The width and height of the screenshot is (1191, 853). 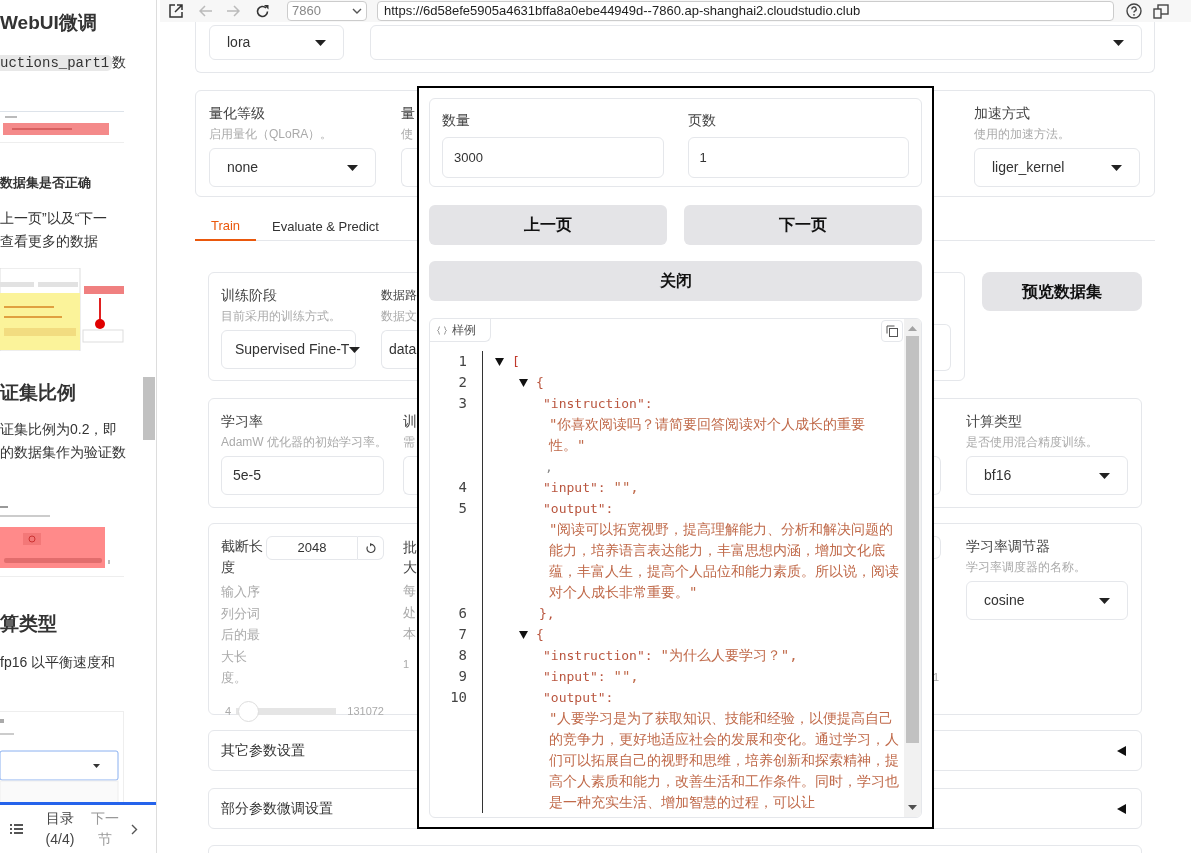 What do you see at coordinates (462, 361) in the screenshot?
I see `line-number: 1` at bounding box center [462, 361].